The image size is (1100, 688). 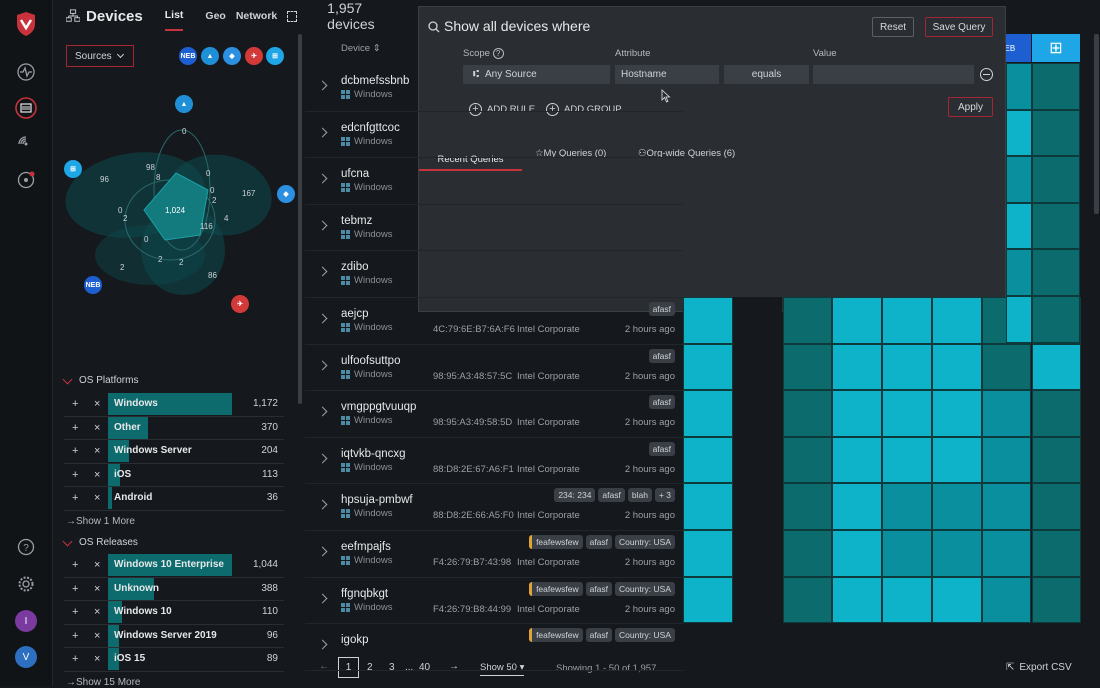 What do you see at coordinates (26, 24) in the screenshot?
I see `logo-icon` at bounding box center [26, 24].